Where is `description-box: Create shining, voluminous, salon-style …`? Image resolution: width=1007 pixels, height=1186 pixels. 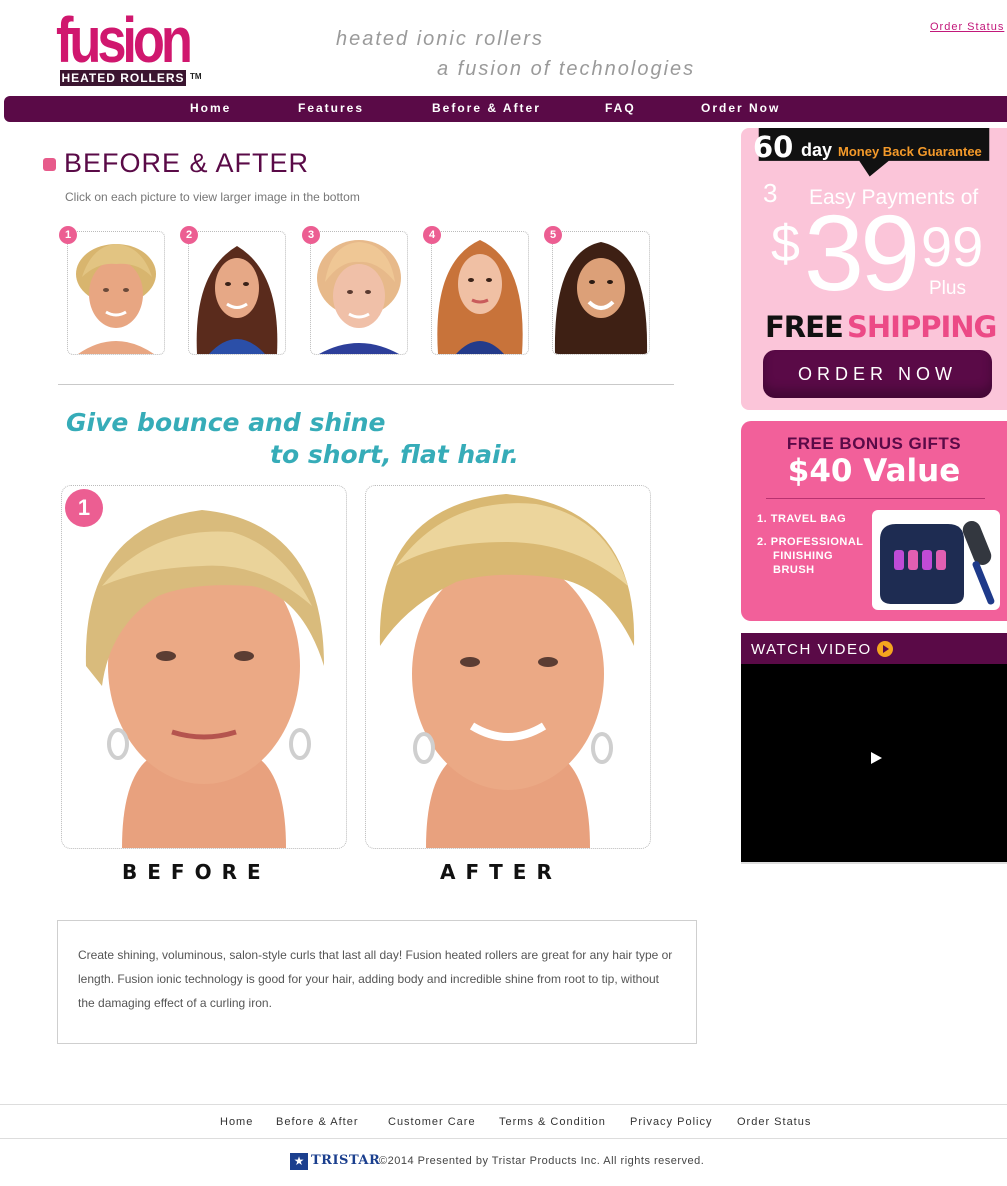
description-box: Create shining, voluminous, salon-style … is located at coordinates (377, 982).